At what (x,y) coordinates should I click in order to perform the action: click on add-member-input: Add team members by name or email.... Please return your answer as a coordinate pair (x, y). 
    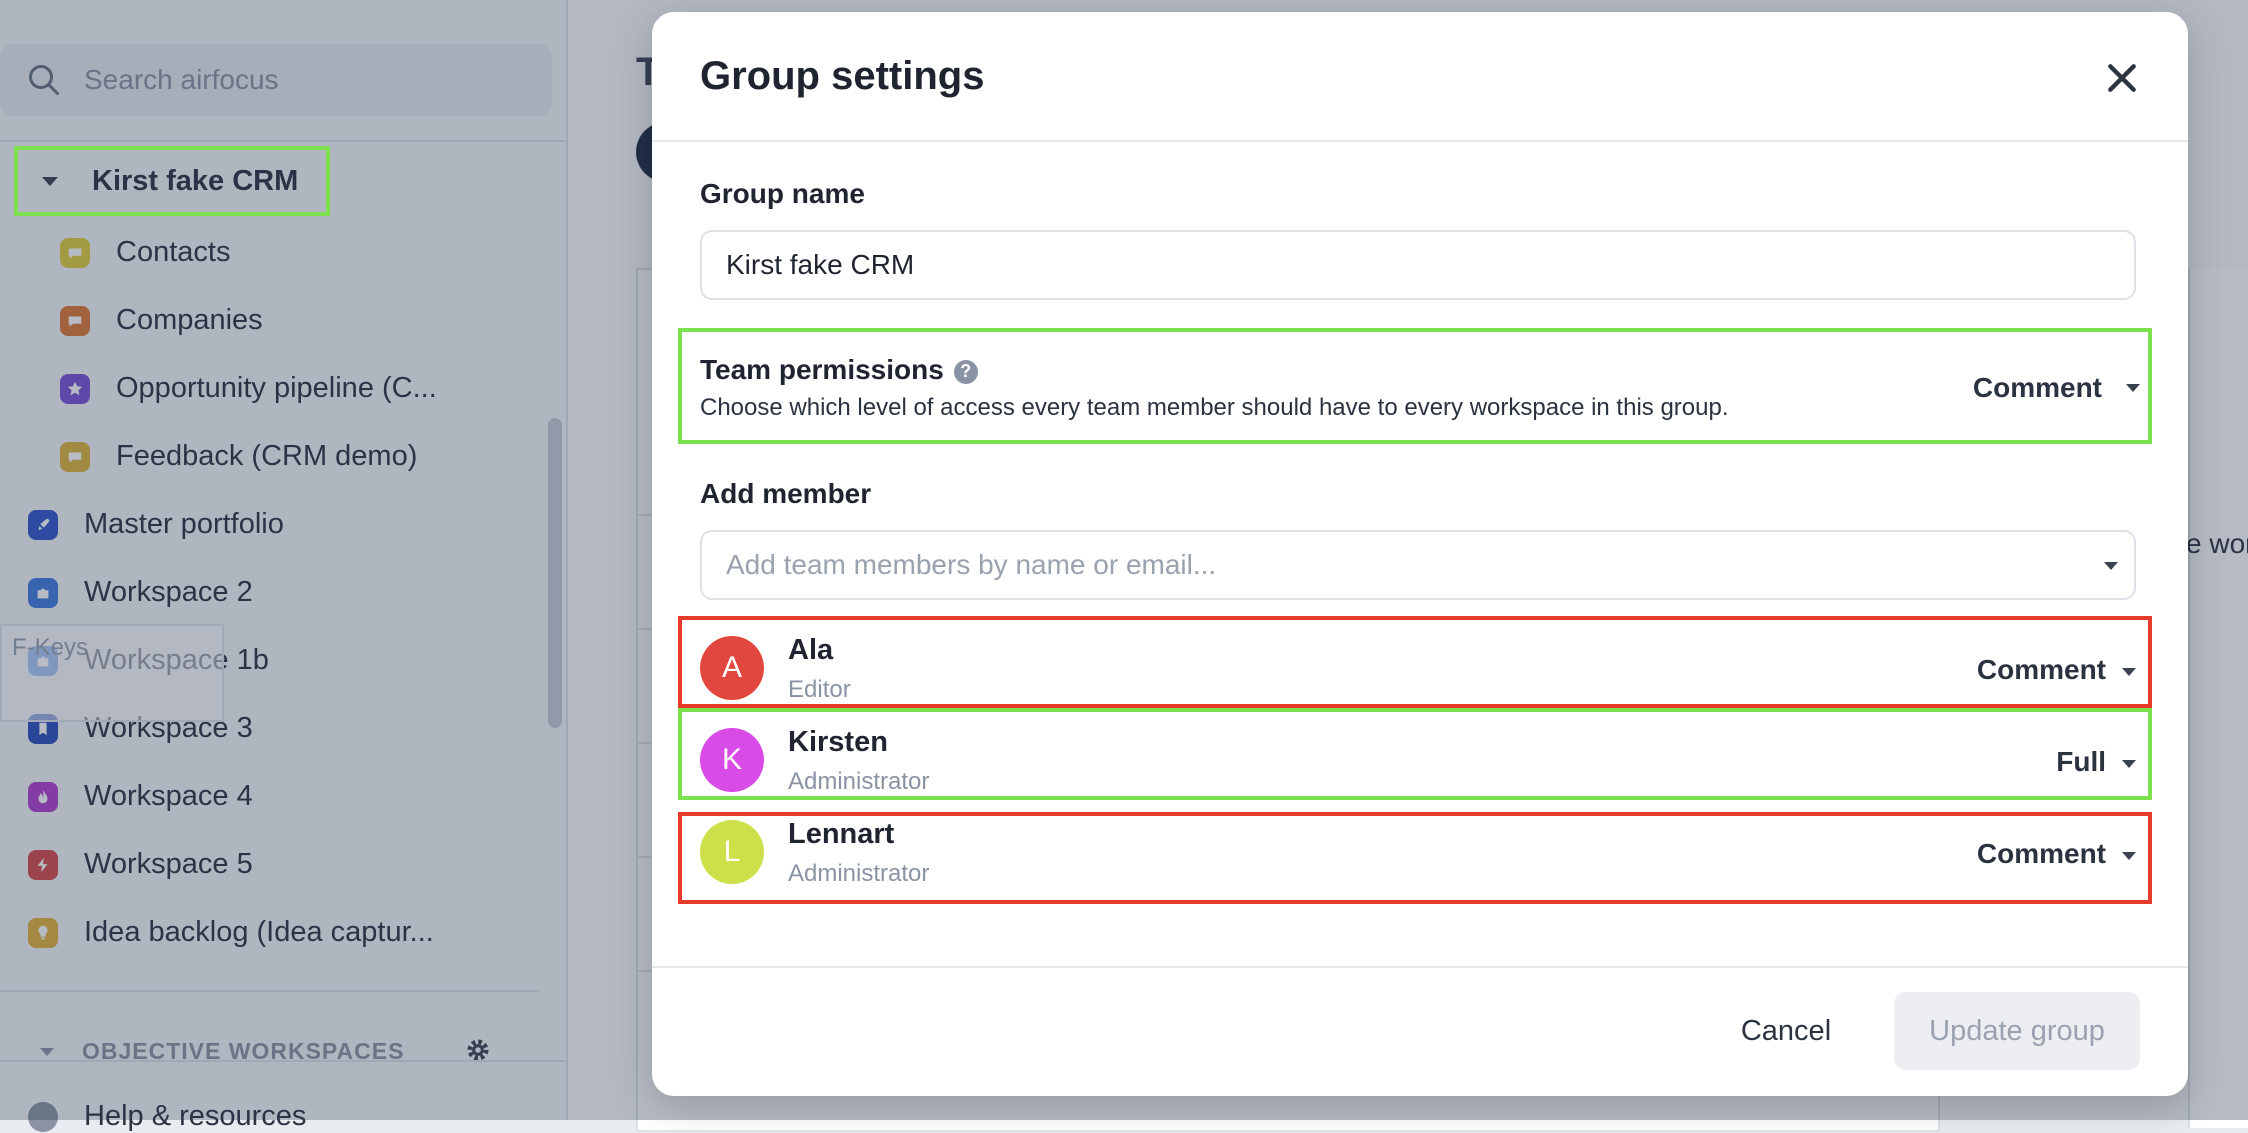
    Looking at the image, I should click on (1418, 565).